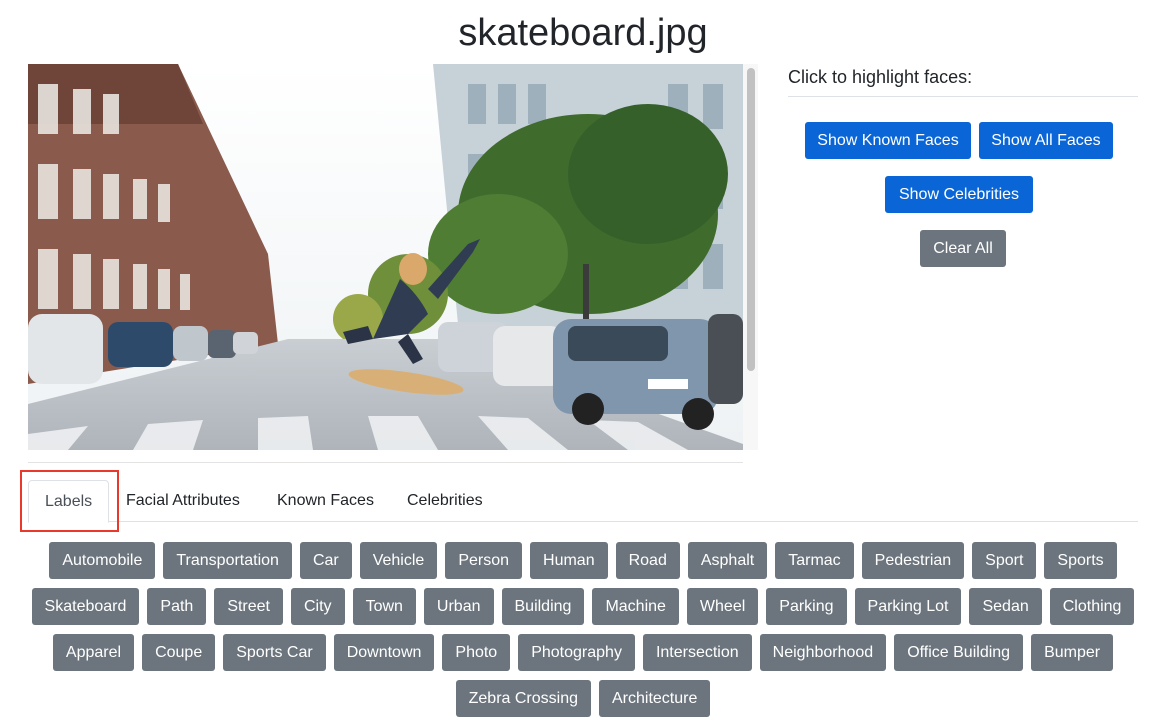 The width and height of the screenshot is (1153, 725). Describe the element at coordinates (913, 560) in the screenshot. I see `label-chip: Pedestrian` at that location.